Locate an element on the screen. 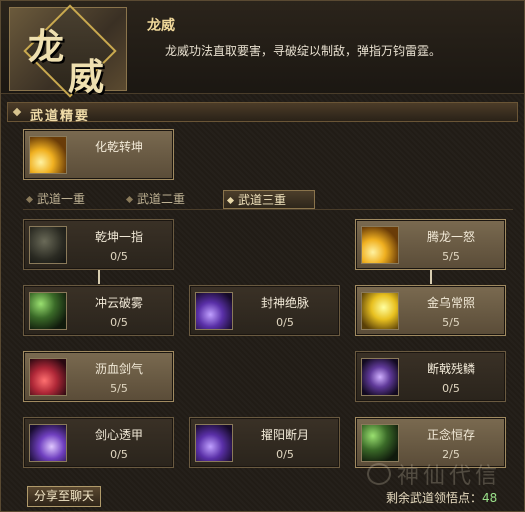 This screenshot has width=525, height=512. skill-slot-fengshenjuemai: 封神绝脉 0/5 is located at coordinates (264, 310).